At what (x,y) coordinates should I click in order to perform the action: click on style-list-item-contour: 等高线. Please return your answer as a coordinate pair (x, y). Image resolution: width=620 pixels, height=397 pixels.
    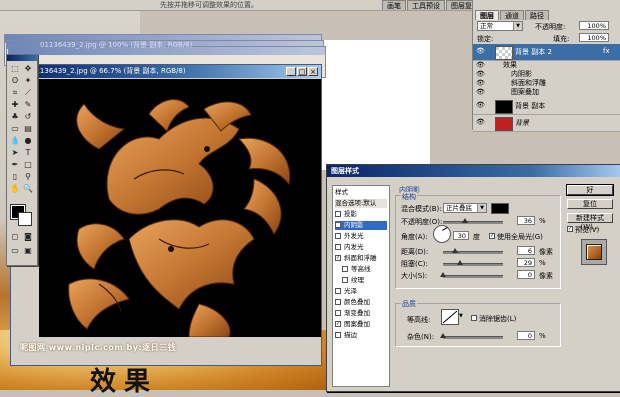
    Looking at the image, I should click on (361, 269).